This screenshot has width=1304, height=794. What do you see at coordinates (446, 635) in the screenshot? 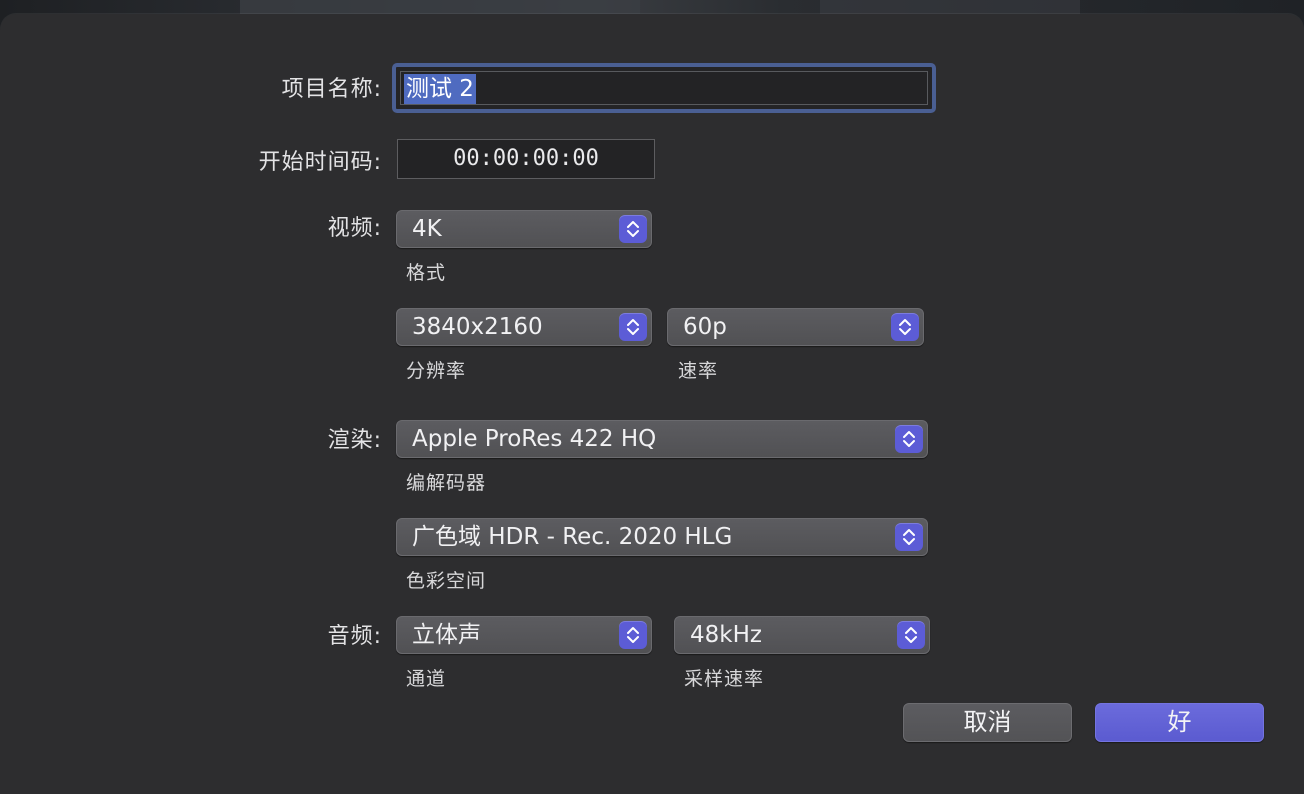
I see `audio-channels-value: 立体声` at bounding box center [446, 635].